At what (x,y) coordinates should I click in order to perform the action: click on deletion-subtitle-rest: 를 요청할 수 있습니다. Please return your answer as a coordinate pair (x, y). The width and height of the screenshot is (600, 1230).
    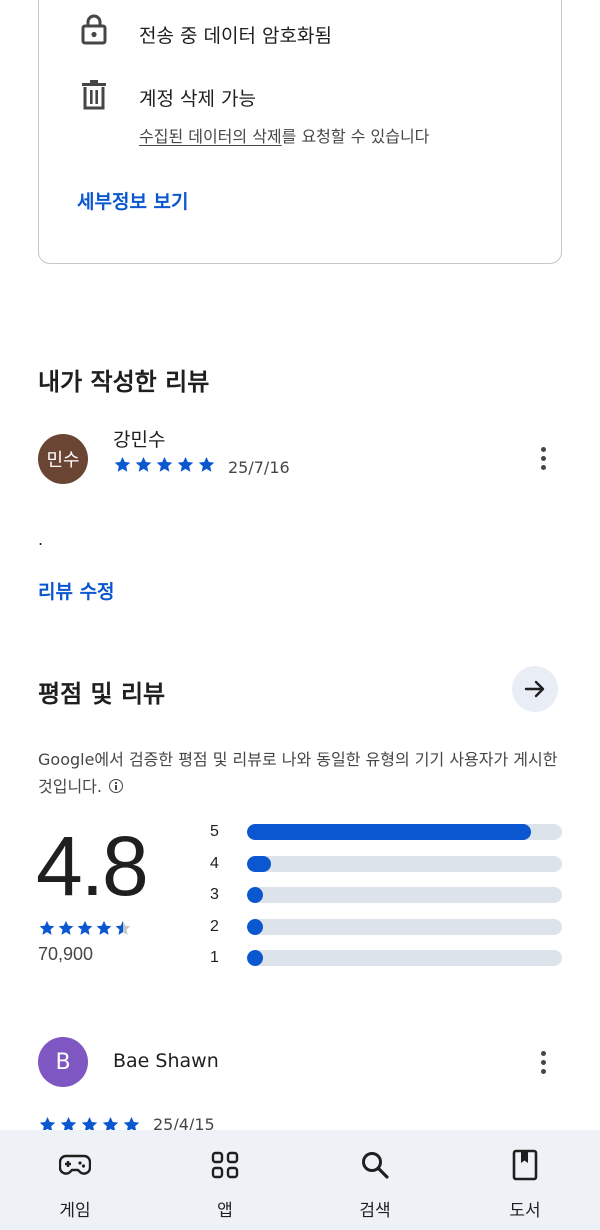
    Looking at the image, I should click on (355, 136).